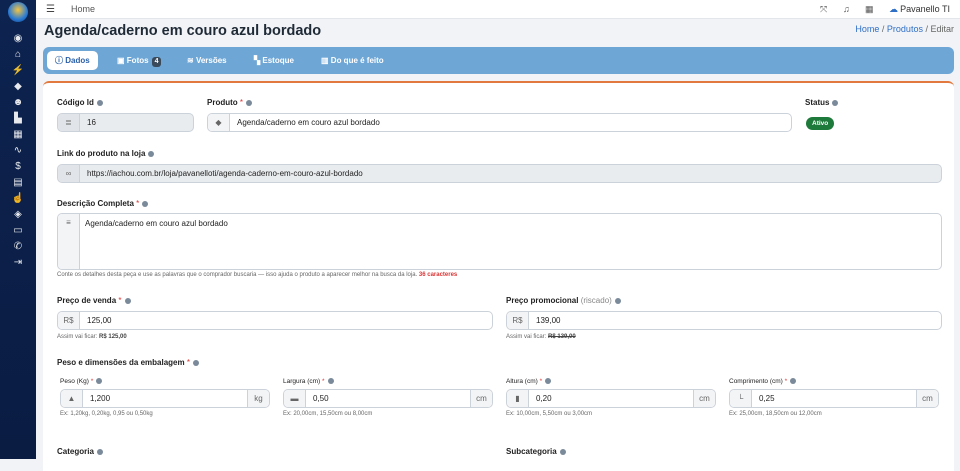 The width and height of the screenshot is (960, 471). What do you see at coordinates (834, 398) in the screenshot?
I see `comprimento-input: └ 0,25 cm` at bounding box center [834, 398].